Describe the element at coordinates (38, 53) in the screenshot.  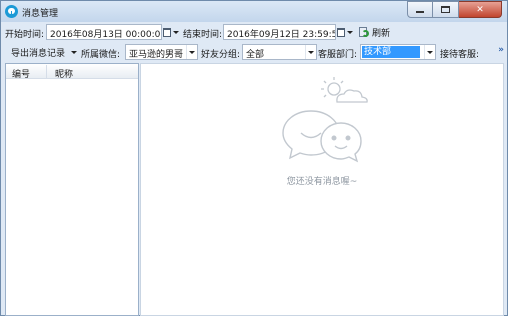
I see `export-records-label: 导出消息记录` at that location.